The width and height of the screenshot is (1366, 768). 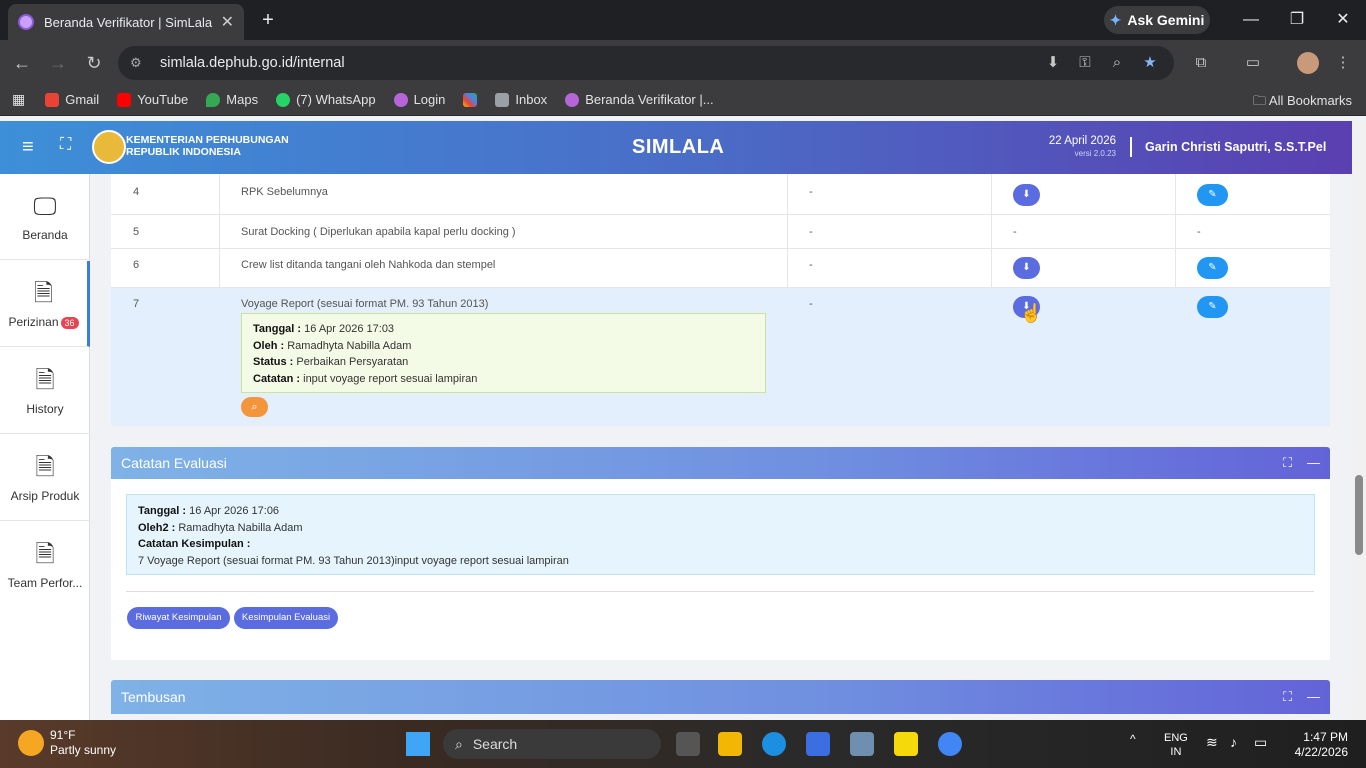 What do you see at coordinates (1199, 232) in the screenshot?
I see `edit-empty: -` at bounding box center [1199, 232].